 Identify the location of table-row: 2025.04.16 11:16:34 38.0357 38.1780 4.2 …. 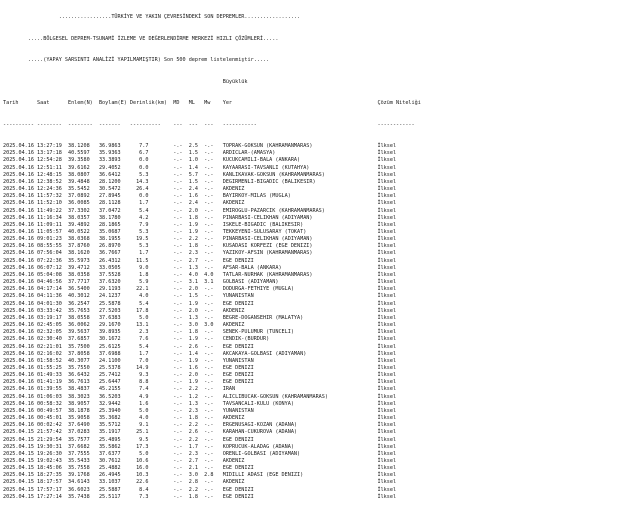
(200, 217).